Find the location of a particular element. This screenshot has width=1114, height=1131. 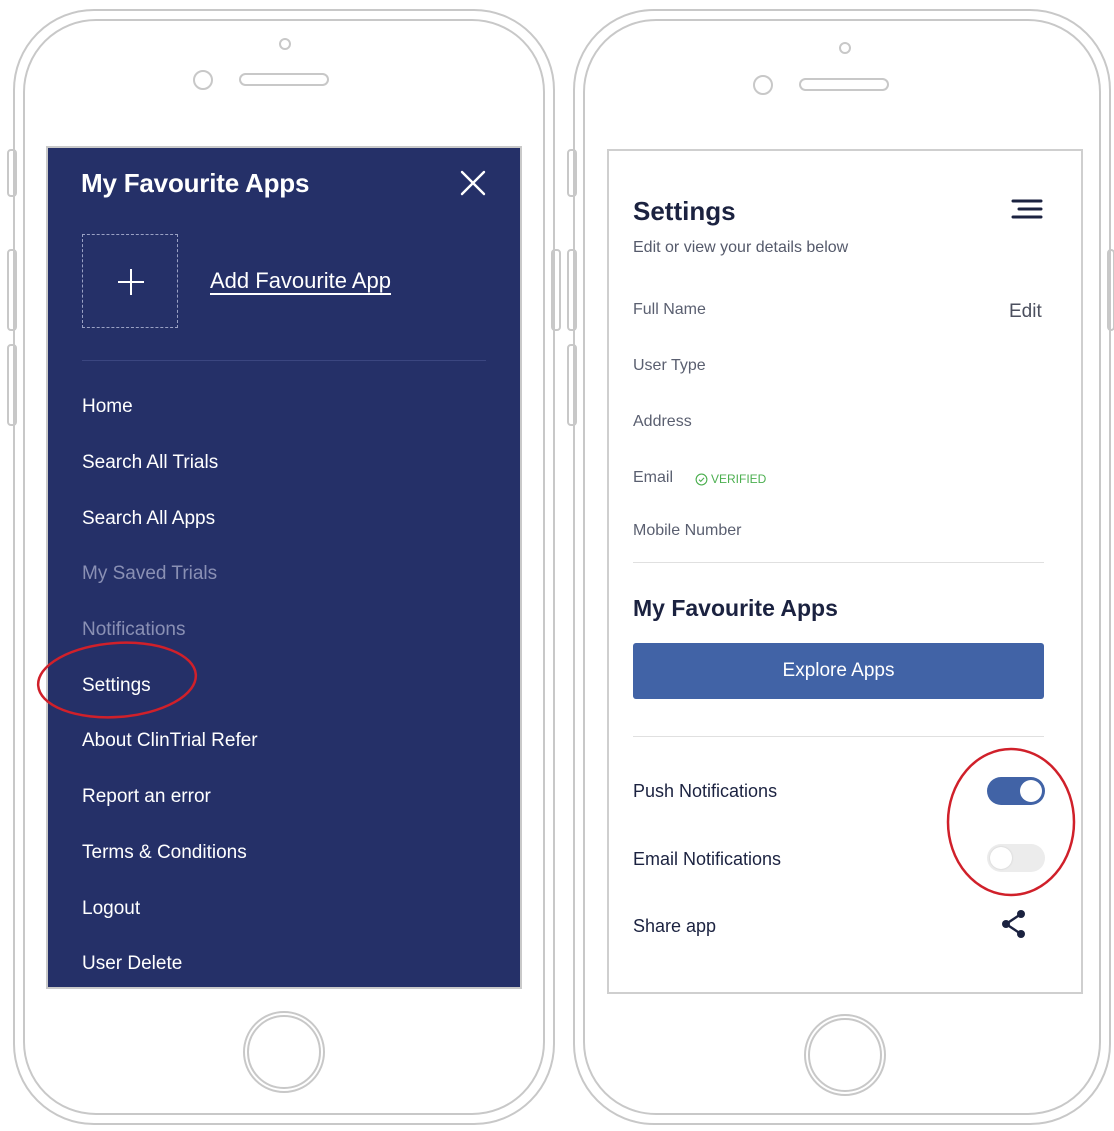

menu-item-search-all-apps: Search All Apps is located at coordinates (148, 519).